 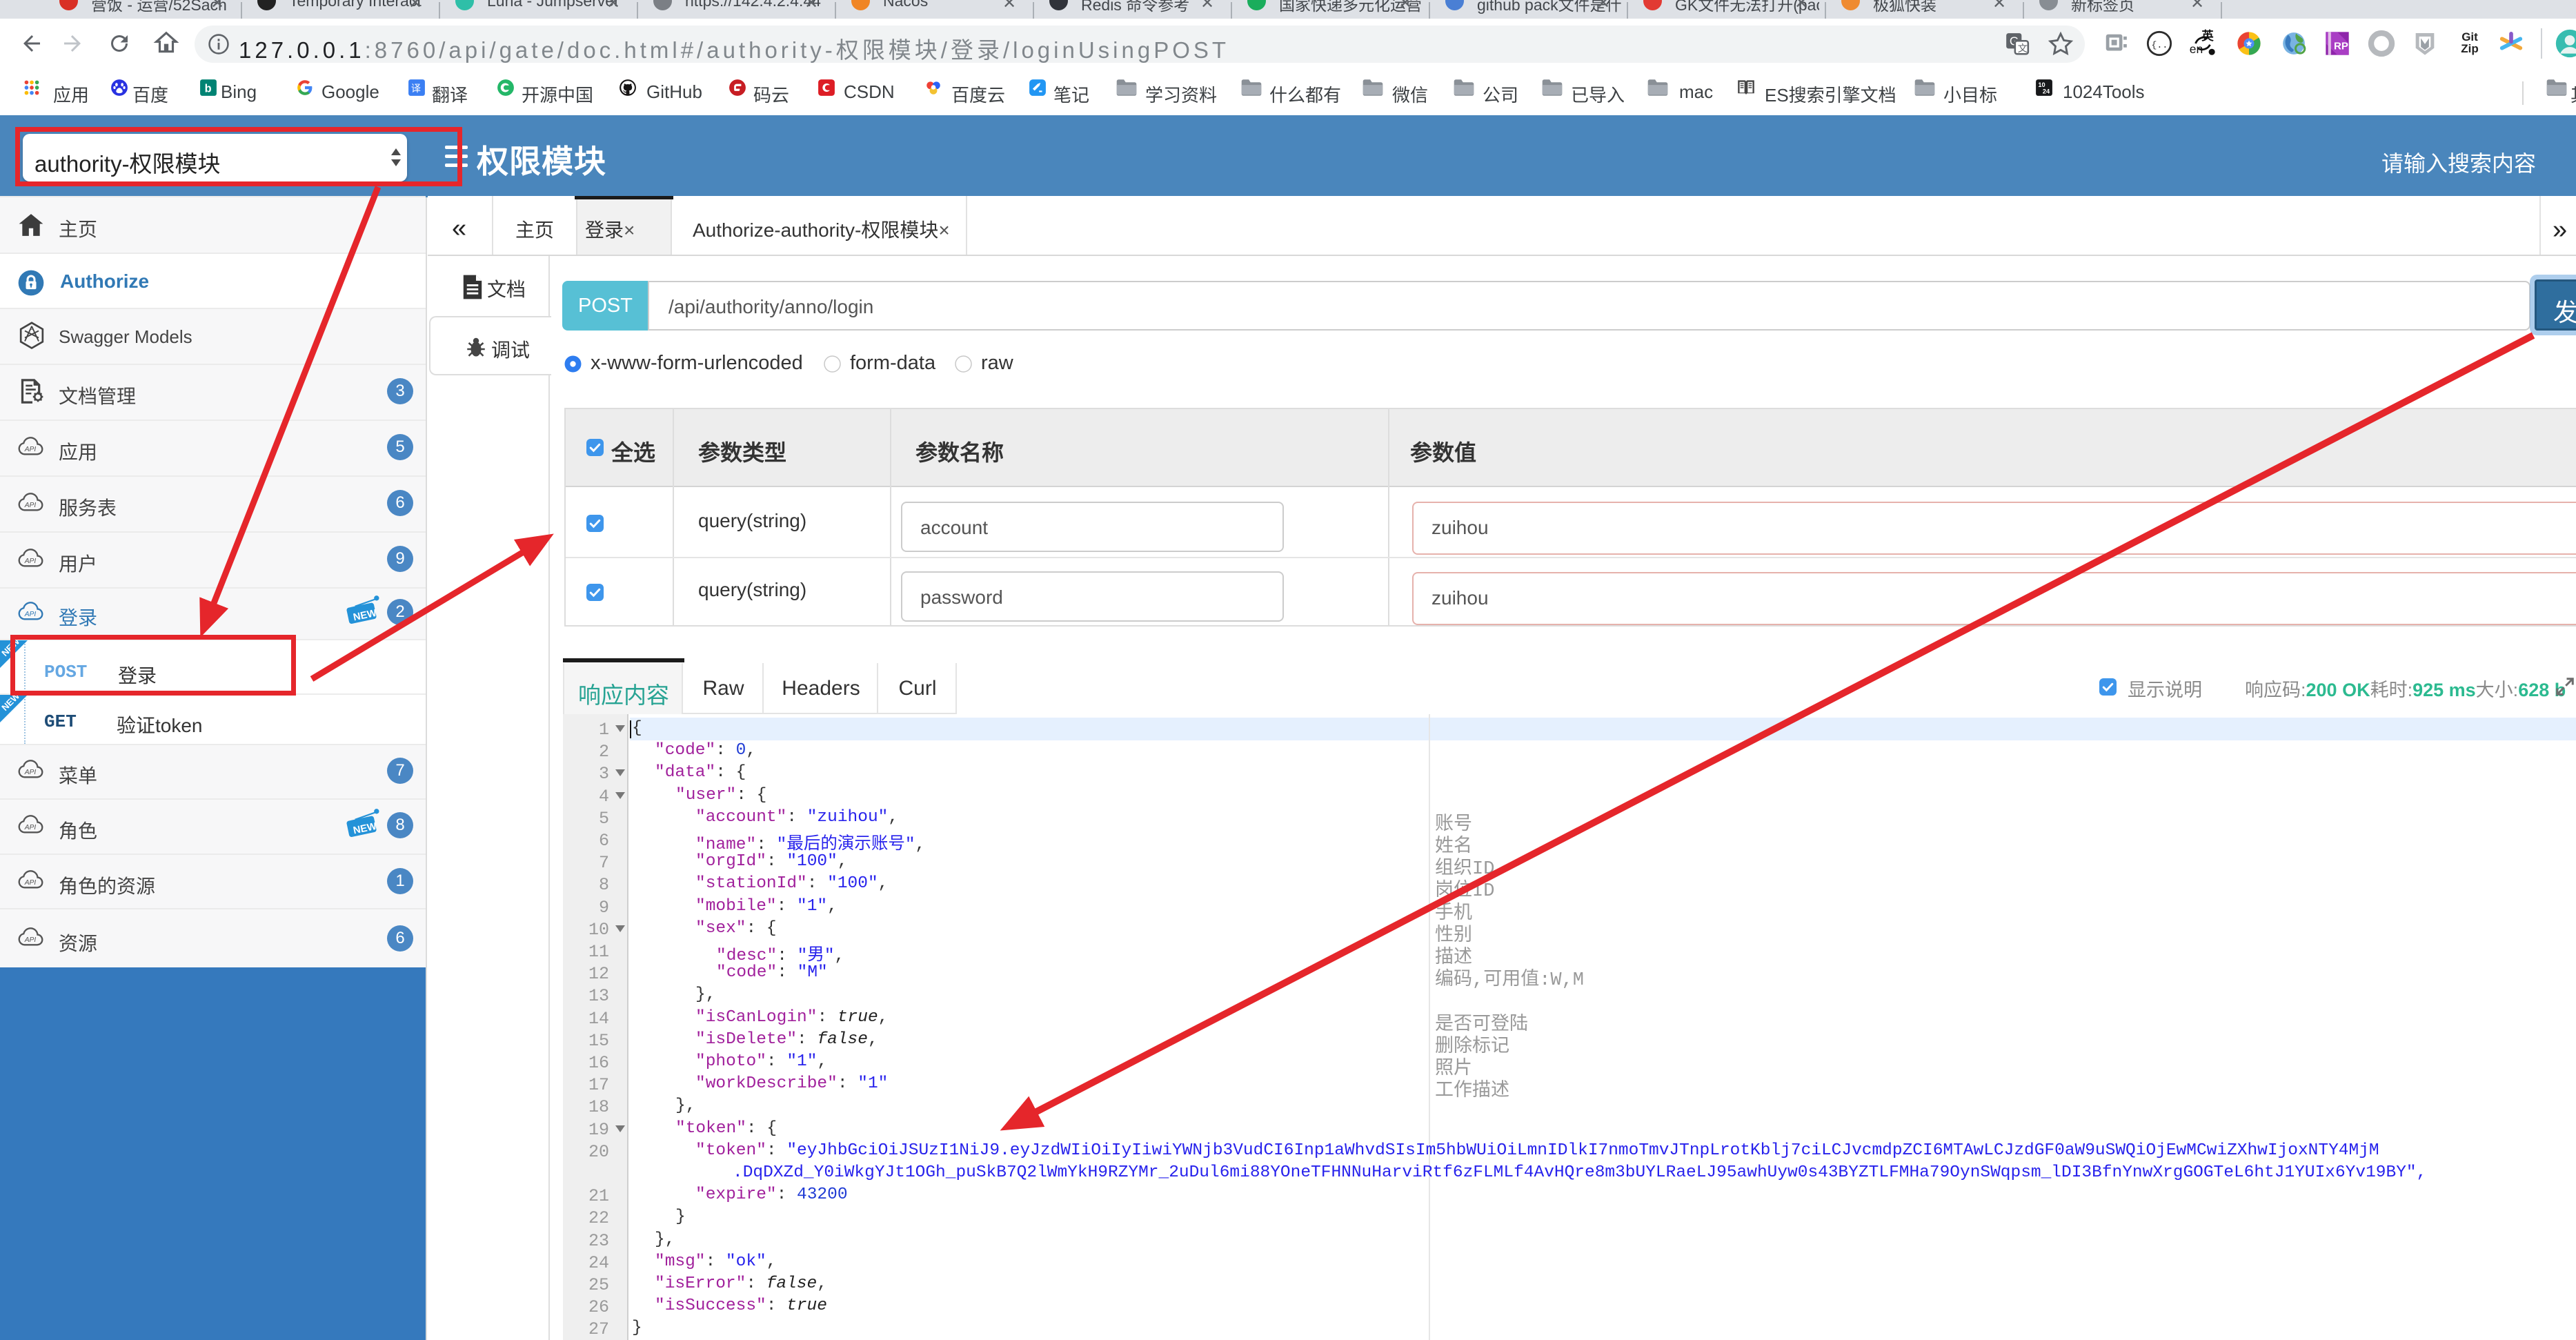 I want to click on svg-text: RP, so click(x=2341, y=46).